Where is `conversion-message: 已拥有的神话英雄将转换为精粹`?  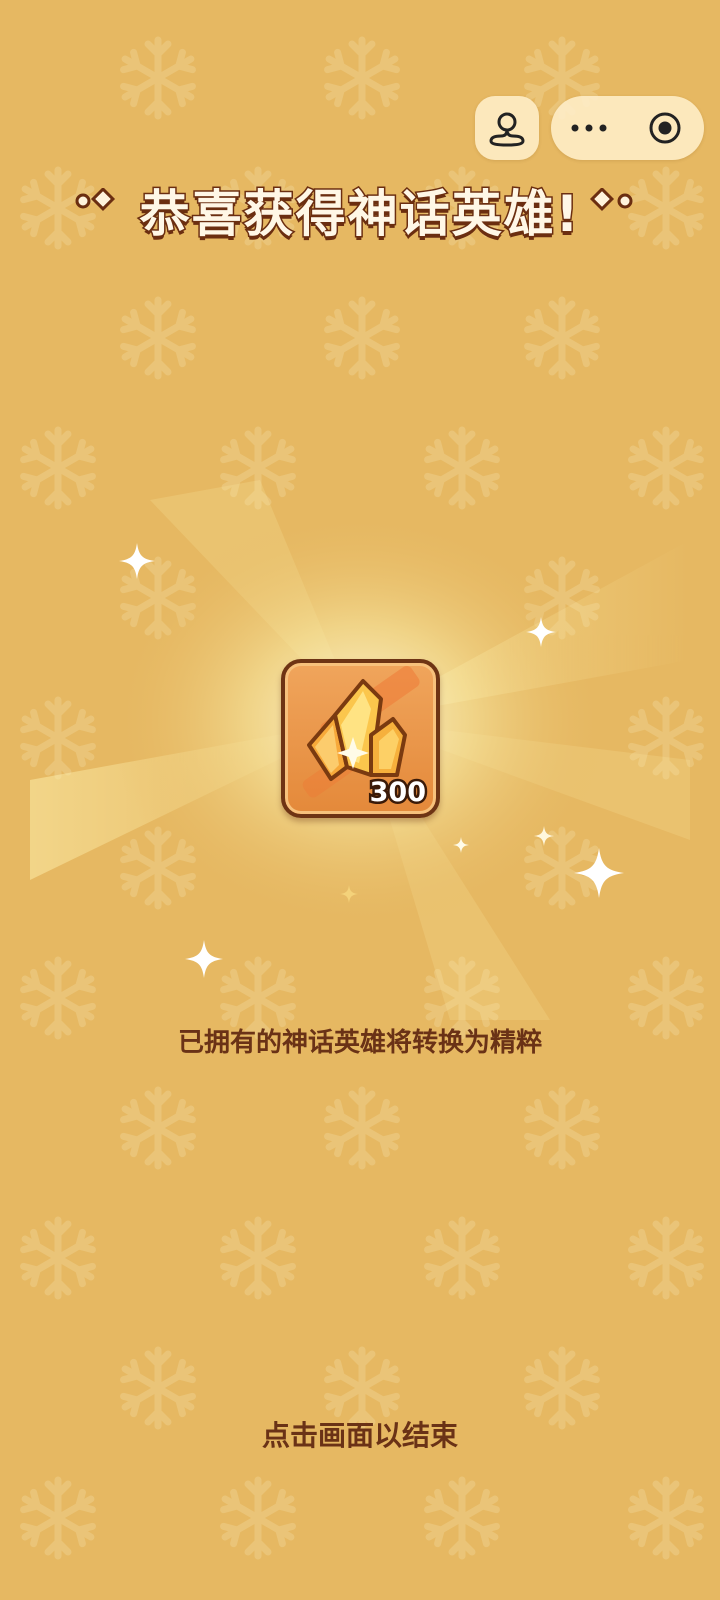
conversion-message: 已拥有的神话英雄将转换为精粹 is located at coordinates (359, 1043).